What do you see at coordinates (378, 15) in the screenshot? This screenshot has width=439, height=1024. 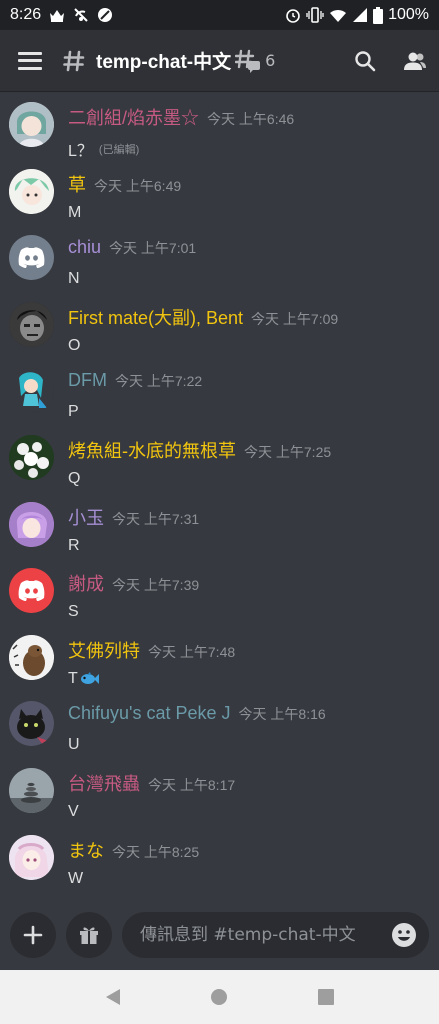 I see `battery-icon` at bounding box center [378, 15].